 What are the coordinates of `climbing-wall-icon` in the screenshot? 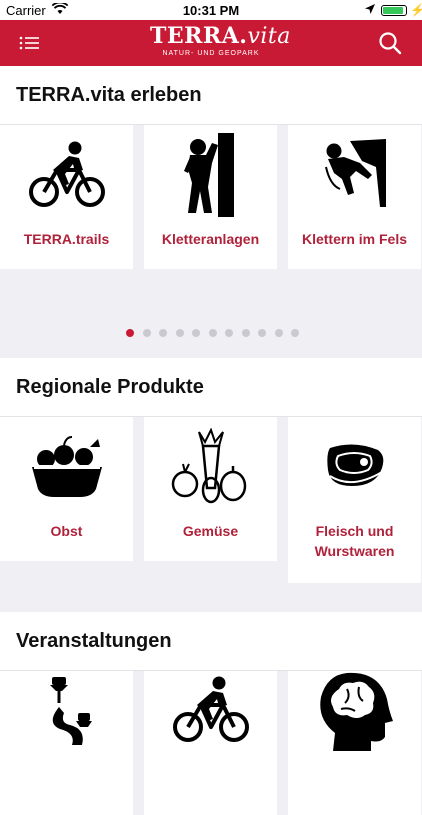 It's located at (210, 175).